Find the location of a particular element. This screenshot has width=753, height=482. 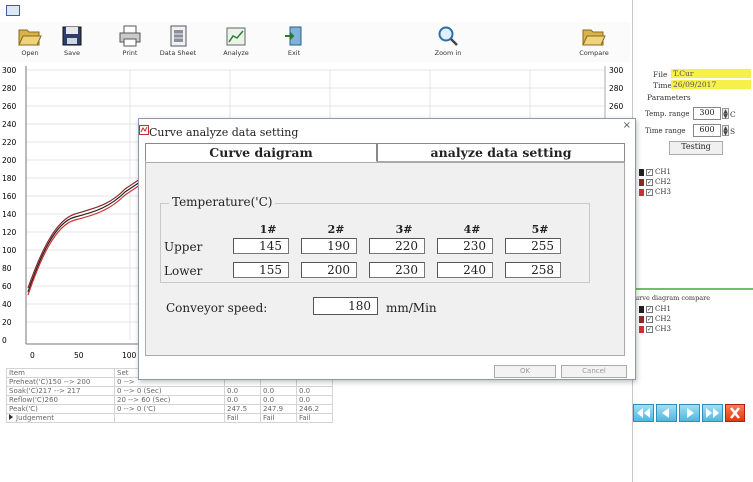

temp-range-spinner: ▲ ▼ is located at coordinates (725, 114).